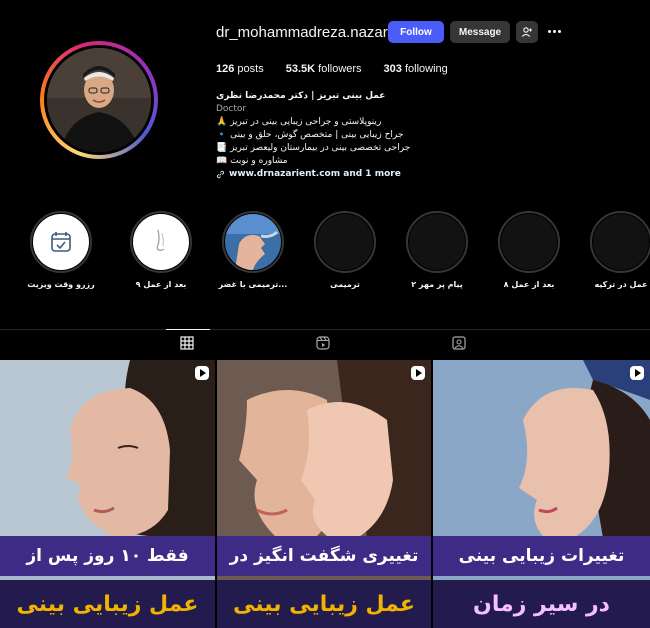  What do you see at coordinates (324, 494) in the screenshot?
I see `post-tile: تغییری شگفت انگیز در عمل زیبایی بینی` at bounding box center [324, 494].